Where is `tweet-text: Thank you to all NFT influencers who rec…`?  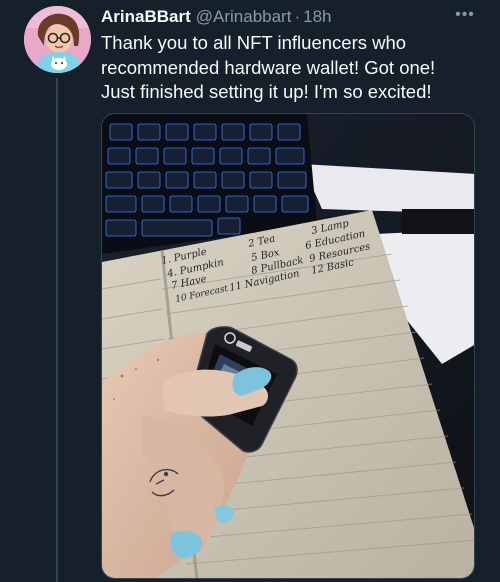 tweet-text: Thank you to all NFT influencers who rec… is located at coordinates (293, 68).